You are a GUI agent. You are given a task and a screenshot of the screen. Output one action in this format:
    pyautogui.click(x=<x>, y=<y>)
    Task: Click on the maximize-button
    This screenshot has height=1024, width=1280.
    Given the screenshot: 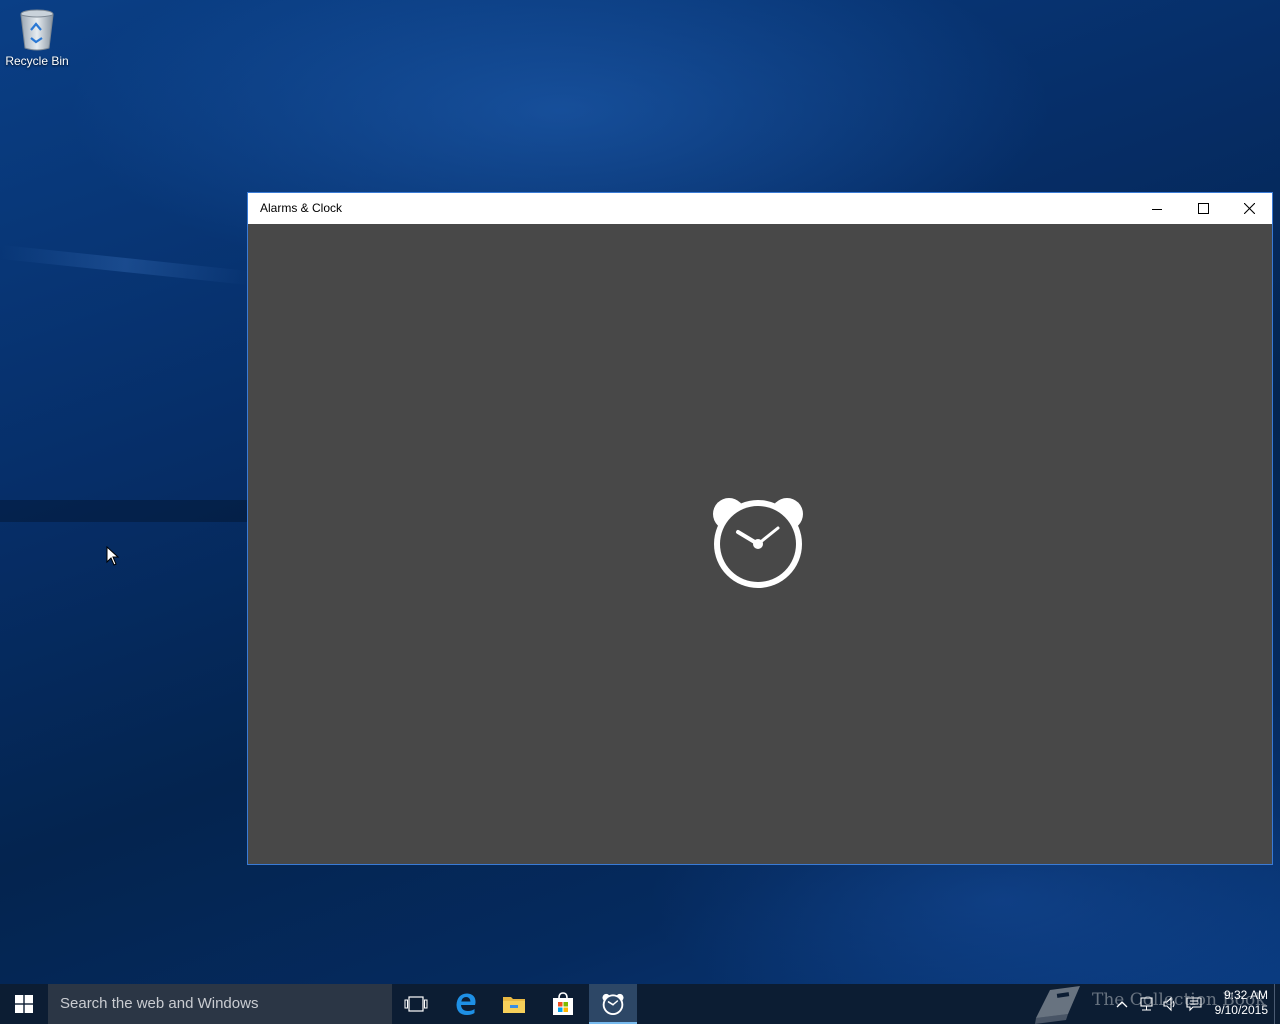 What is the action you would take?
    pyautogui.click(x=1203, y=208)
    